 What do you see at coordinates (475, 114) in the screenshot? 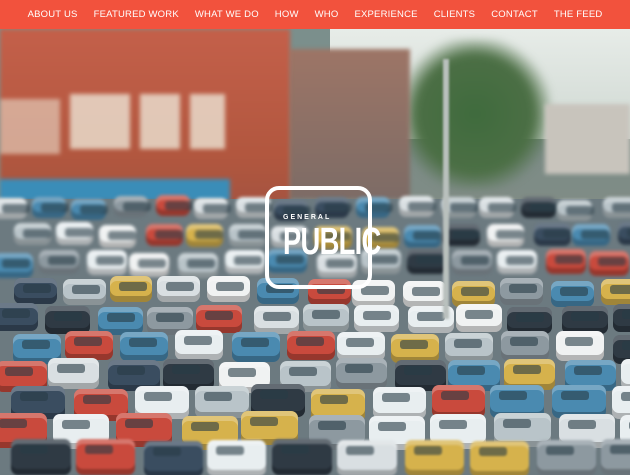
I see `hero-trees` at bounding box center [475, 114].